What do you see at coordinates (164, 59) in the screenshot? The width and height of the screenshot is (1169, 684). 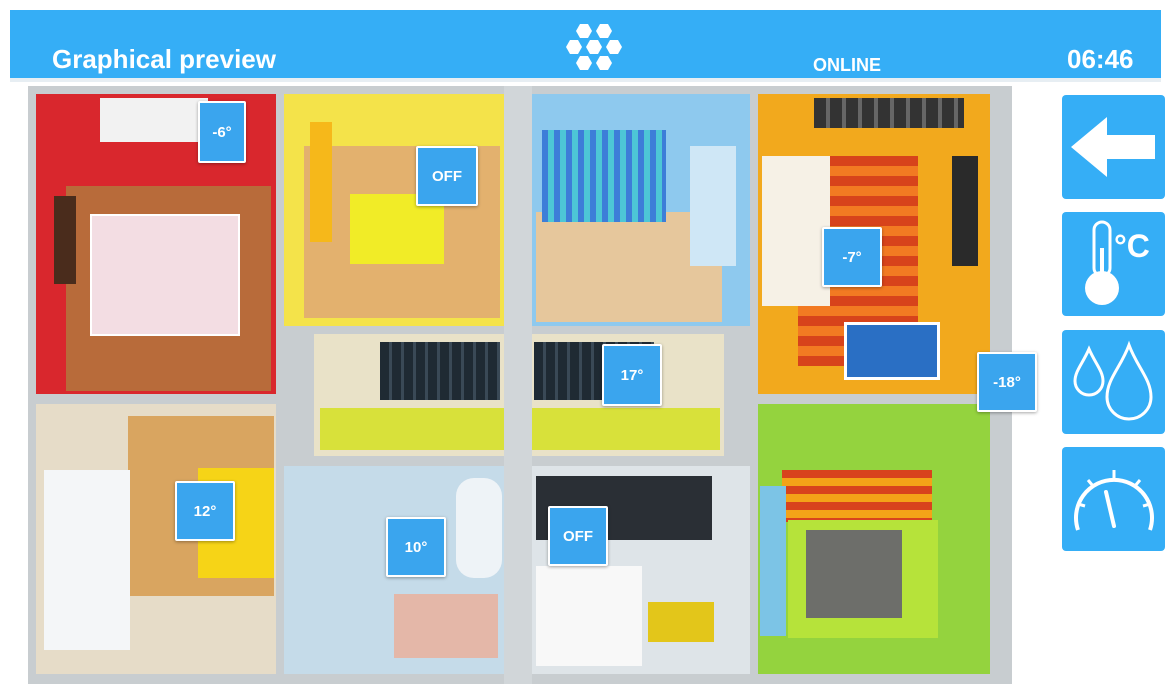 I see `page-title: Graphical preview` at bounding box center [164, 59].